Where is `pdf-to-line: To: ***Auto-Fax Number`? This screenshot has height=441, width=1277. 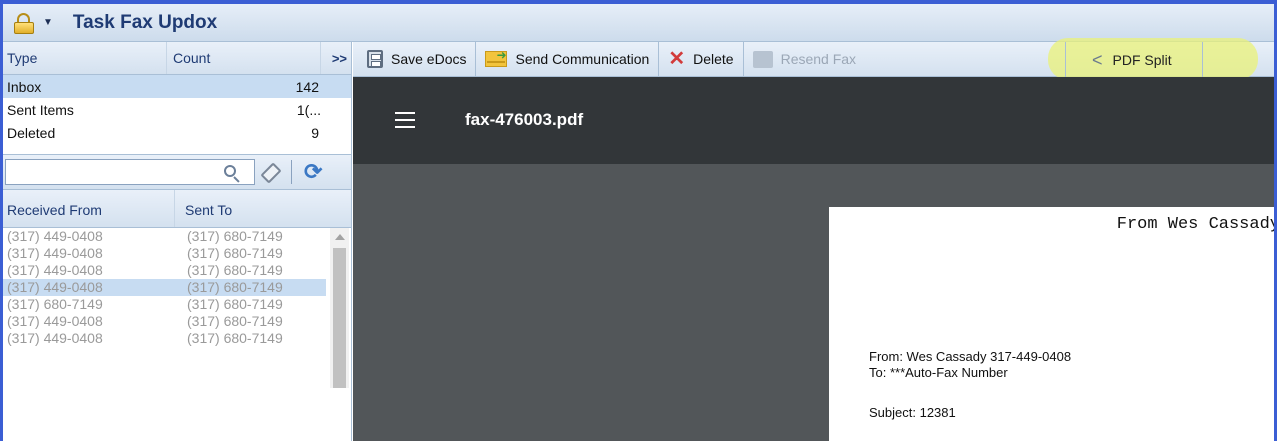
pdf-to-line: To: ***Auto-Fax Number is located at coordinates (938, 372).